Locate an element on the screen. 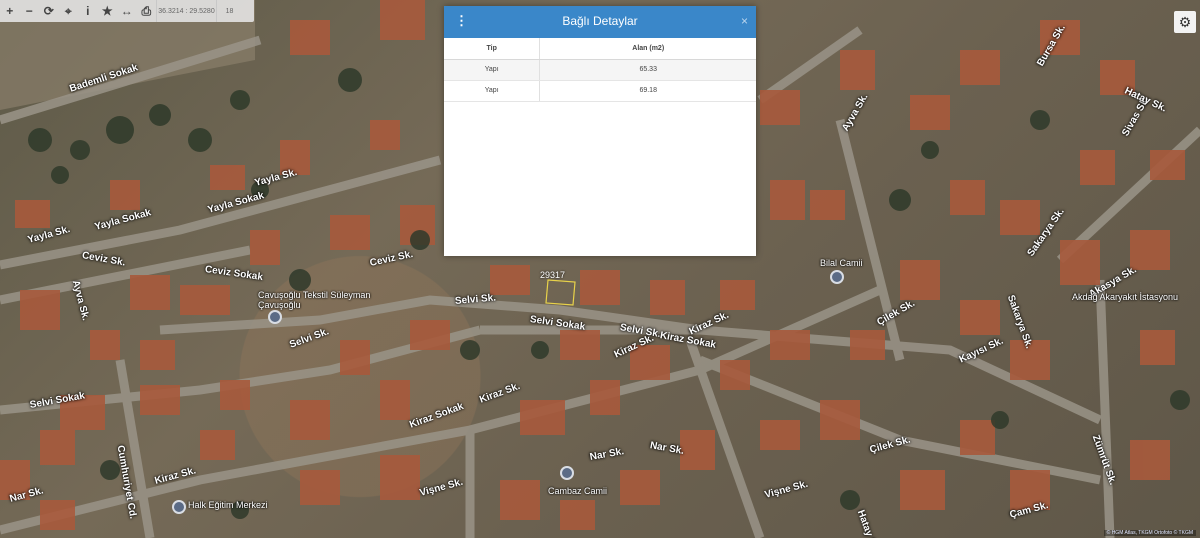 The image size is (1200, 538). coordinate-readout: 36.3214 : 29.5280 is located at coordinates (186, 11).